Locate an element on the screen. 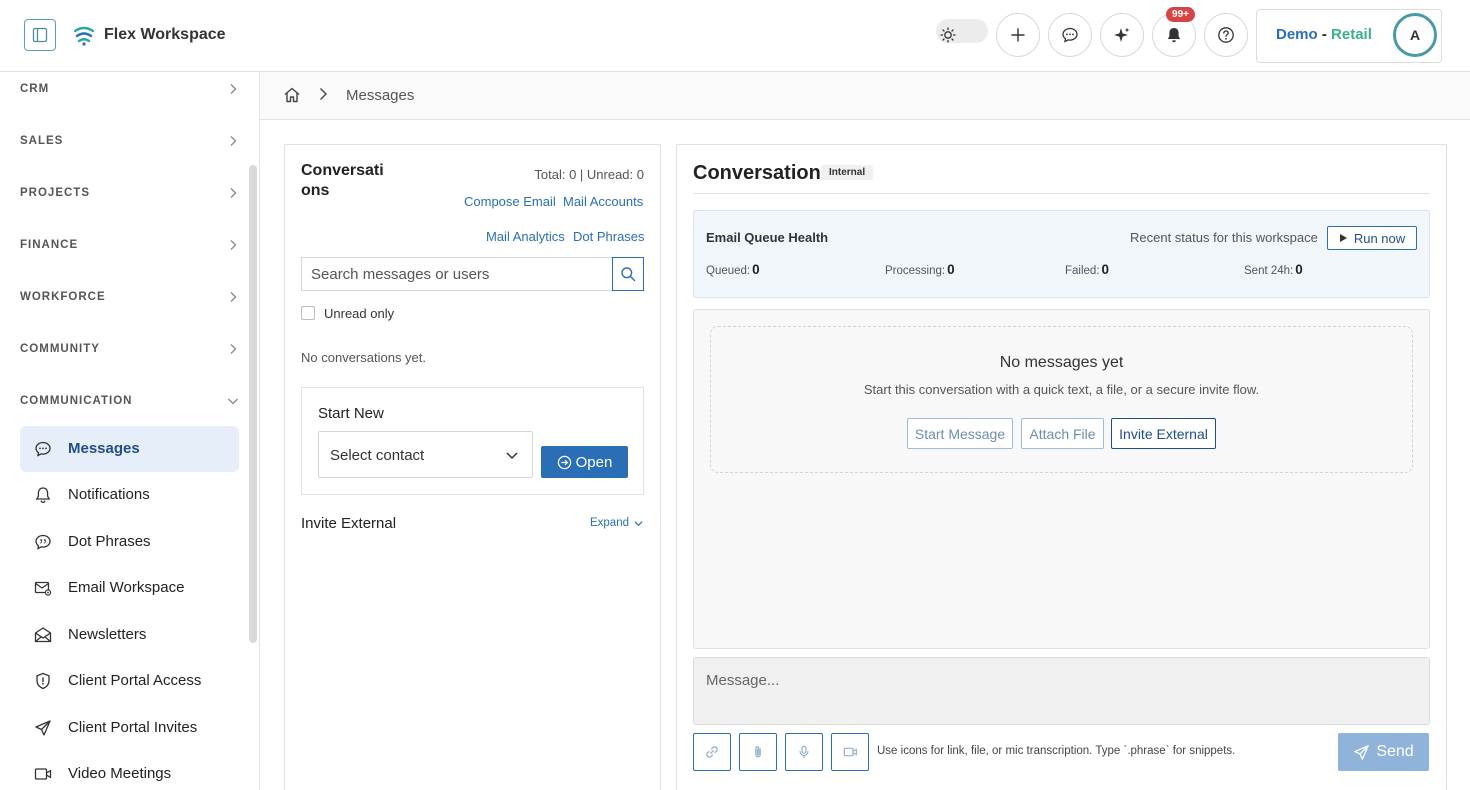 The image size is (1470, 790). conversations-title: Conversations is located at coordinates (342, 180).